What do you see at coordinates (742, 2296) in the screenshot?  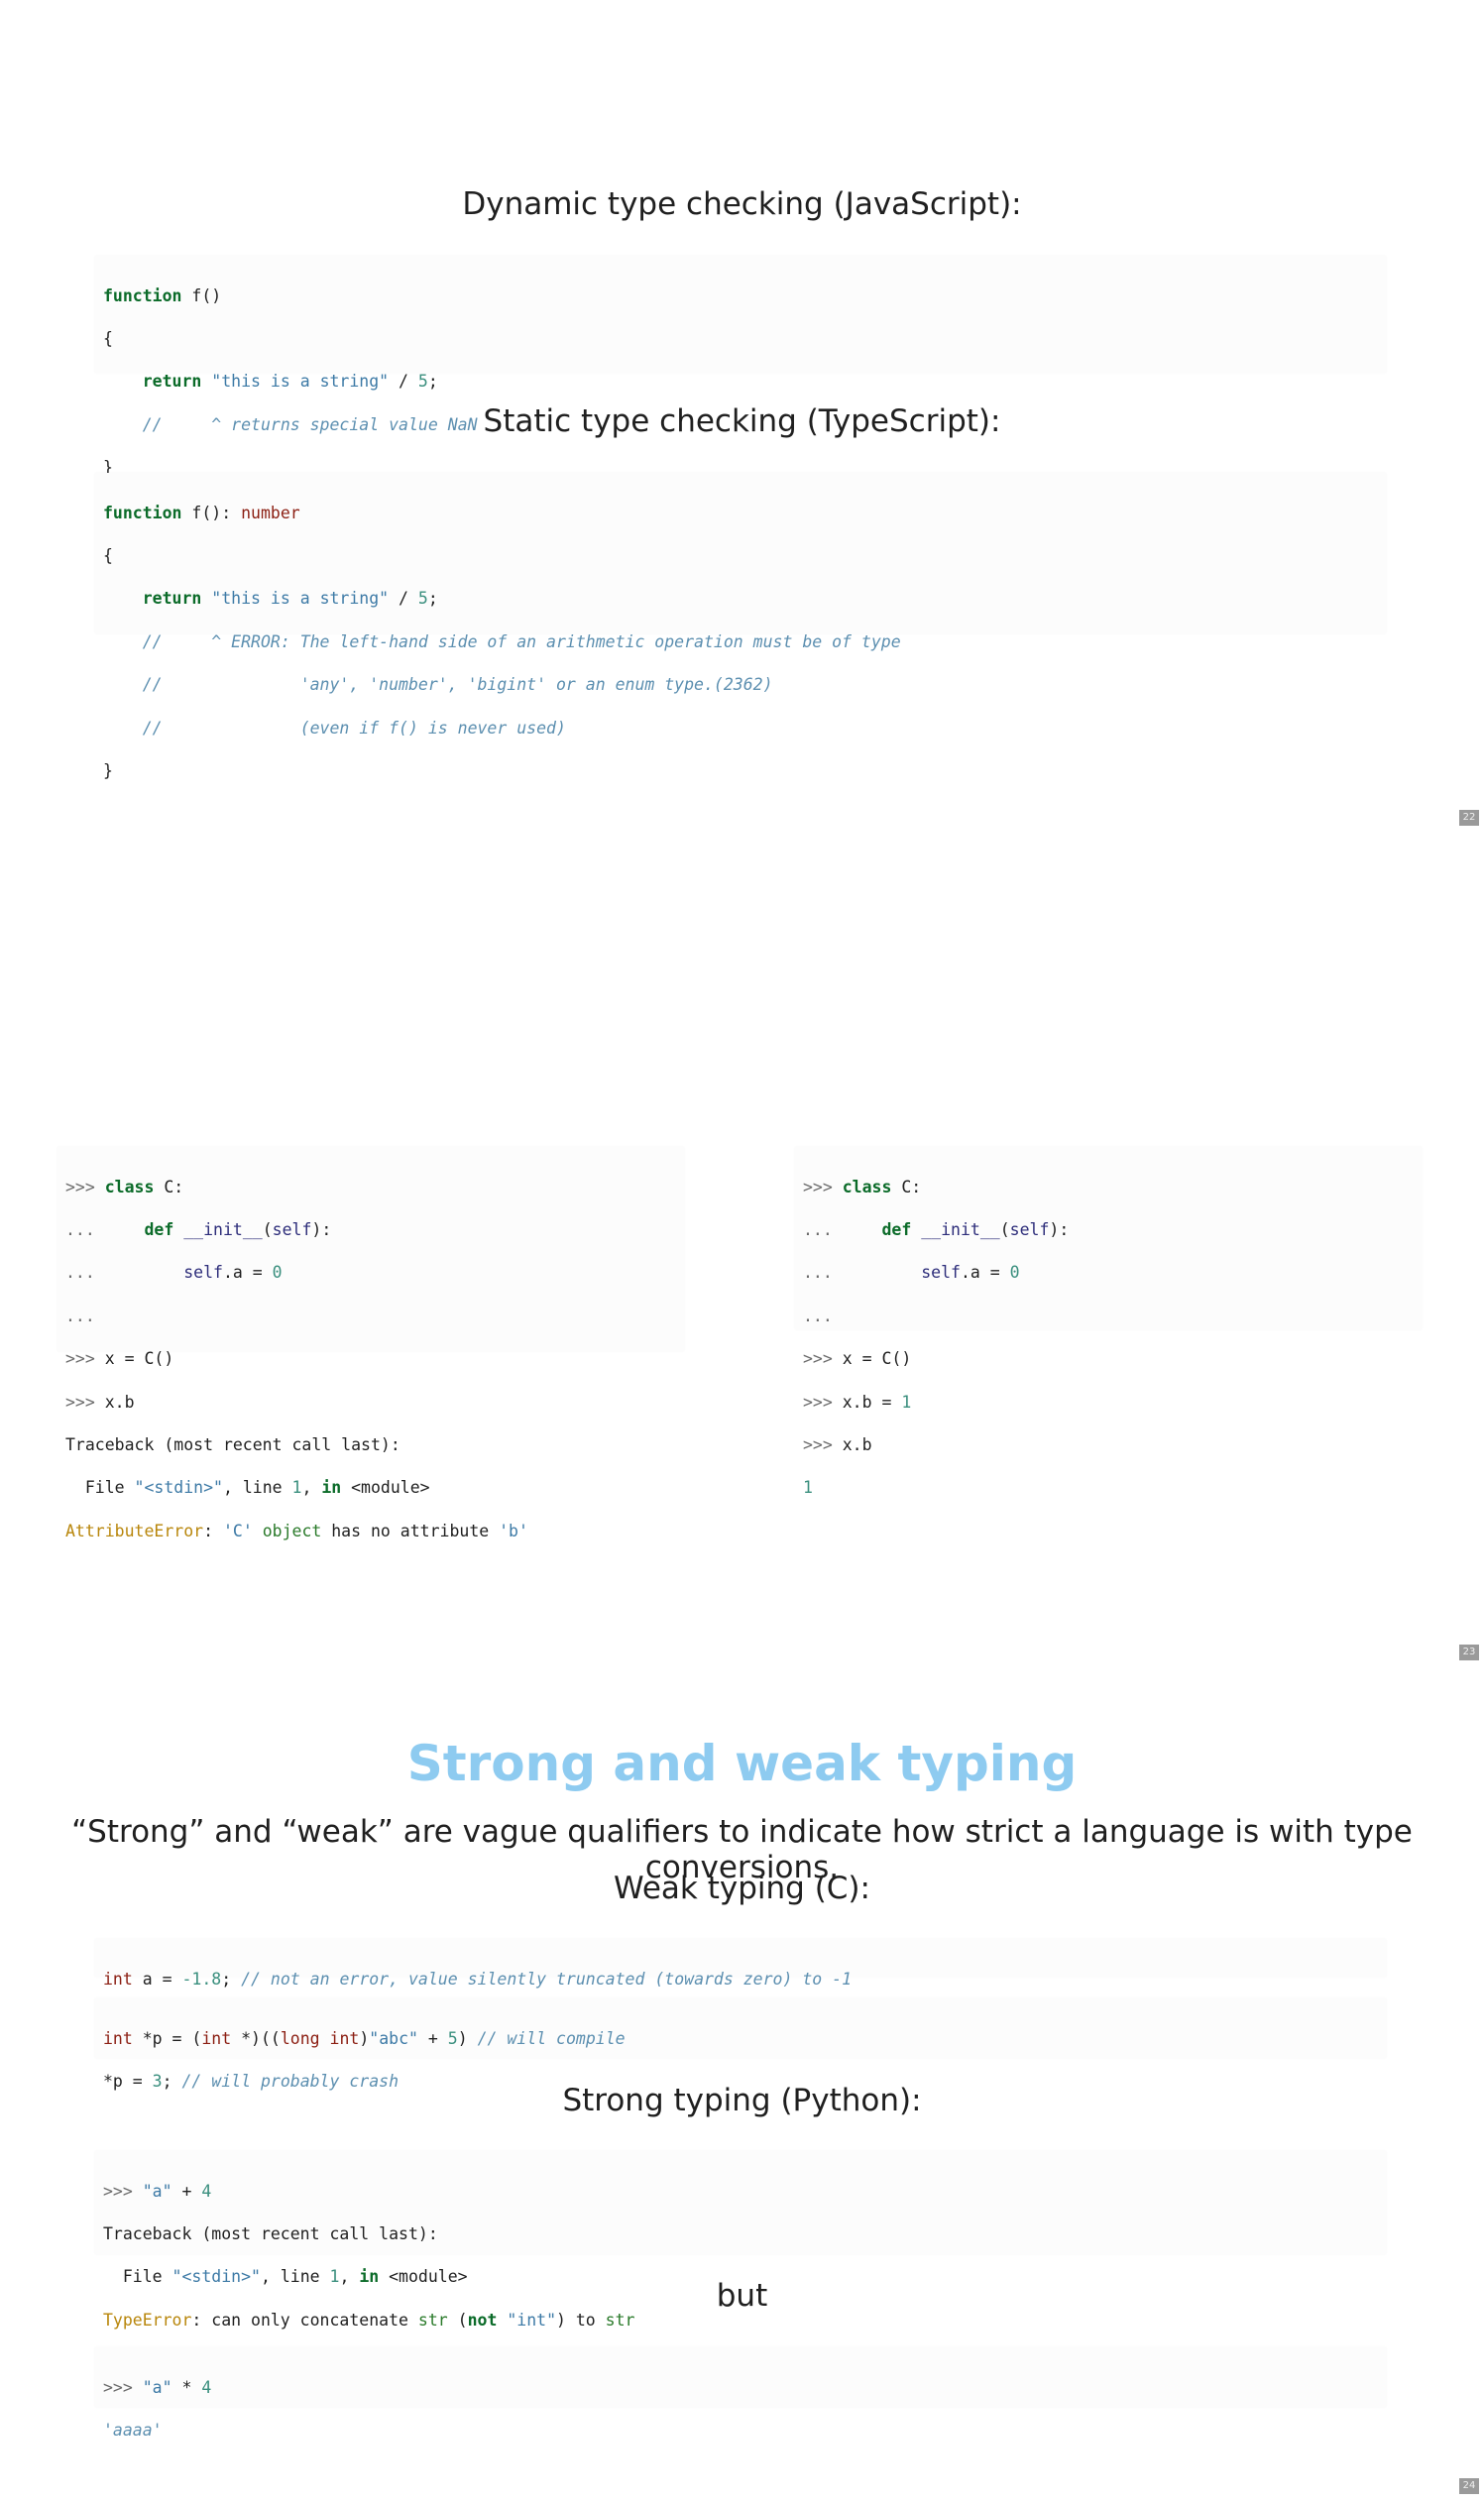 I see `but-text: but` at bounding box center [742, 2296].